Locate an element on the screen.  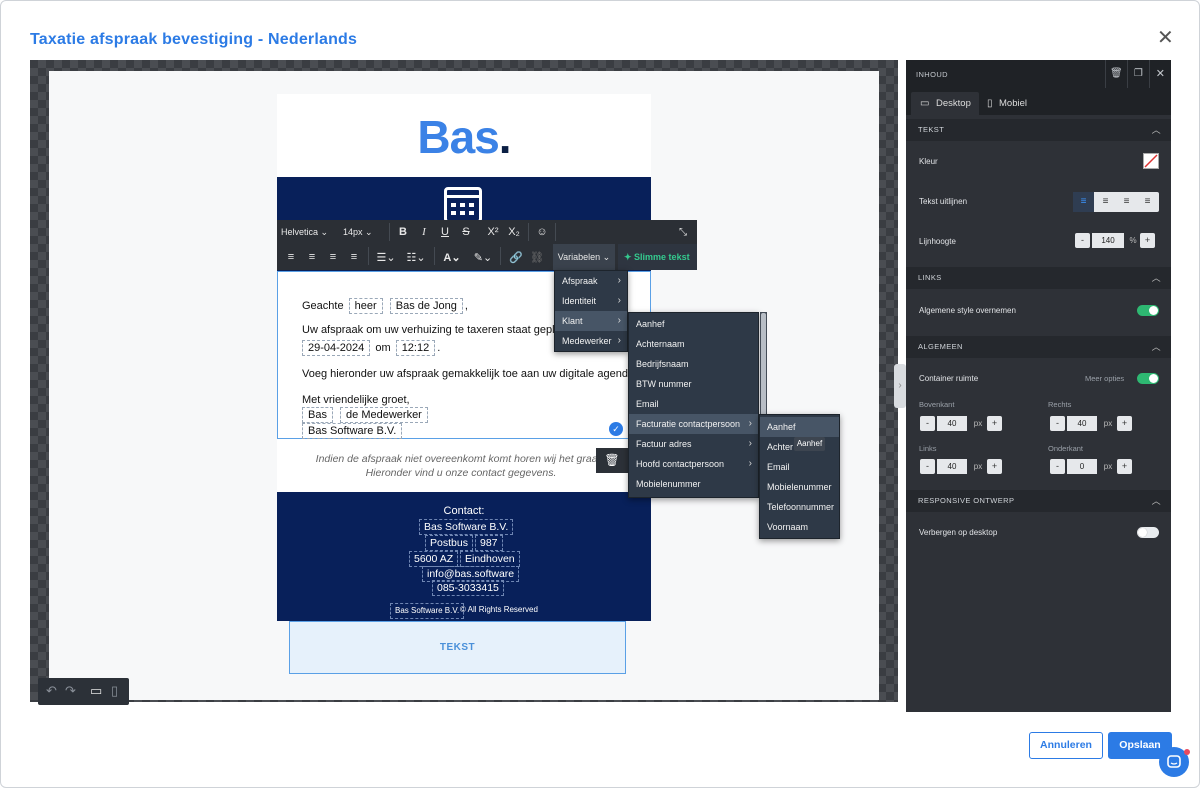
desktop-view-icon: ▭ is located at coordinates (96, 691).